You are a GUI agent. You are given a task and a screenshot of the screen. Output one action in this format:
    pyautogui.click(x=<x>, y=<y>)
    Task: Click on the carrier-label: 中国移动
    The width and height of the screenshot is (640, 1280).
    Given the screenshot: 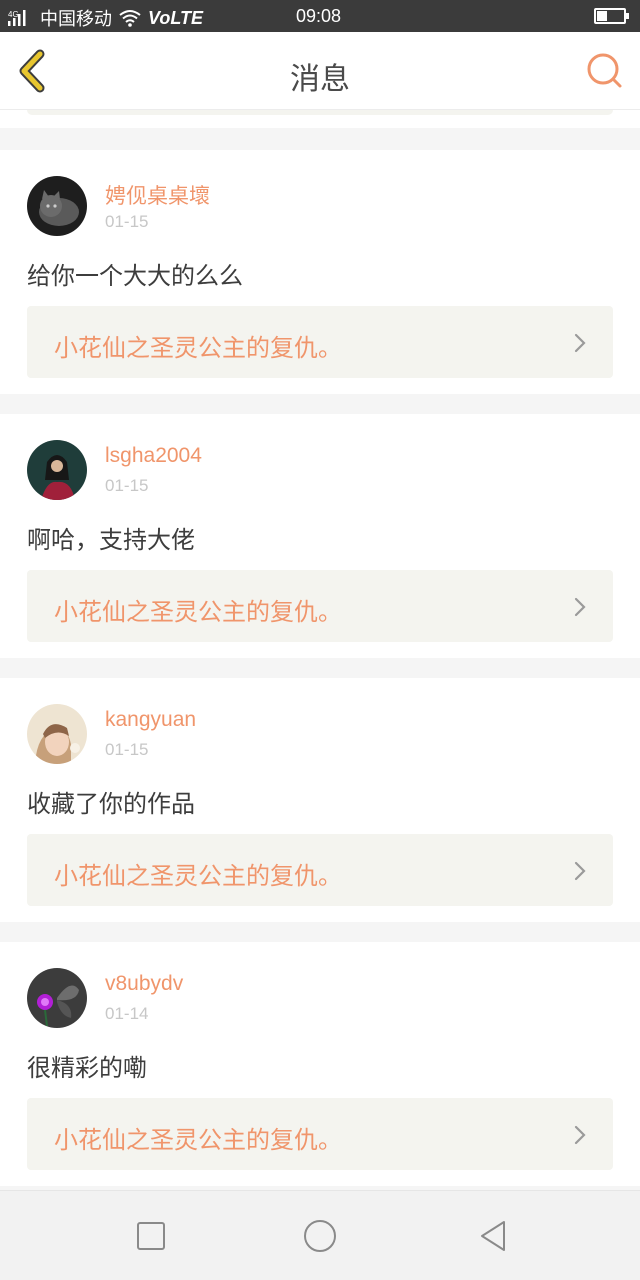 What is the action you would take?
    pyautogui.click(x=76, y=19)
    